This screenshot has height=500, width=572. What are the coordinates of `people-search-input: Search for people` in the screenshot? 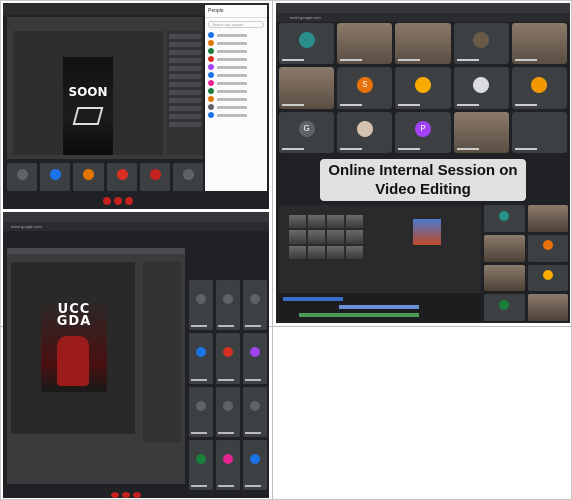 It's located at (236, 24).